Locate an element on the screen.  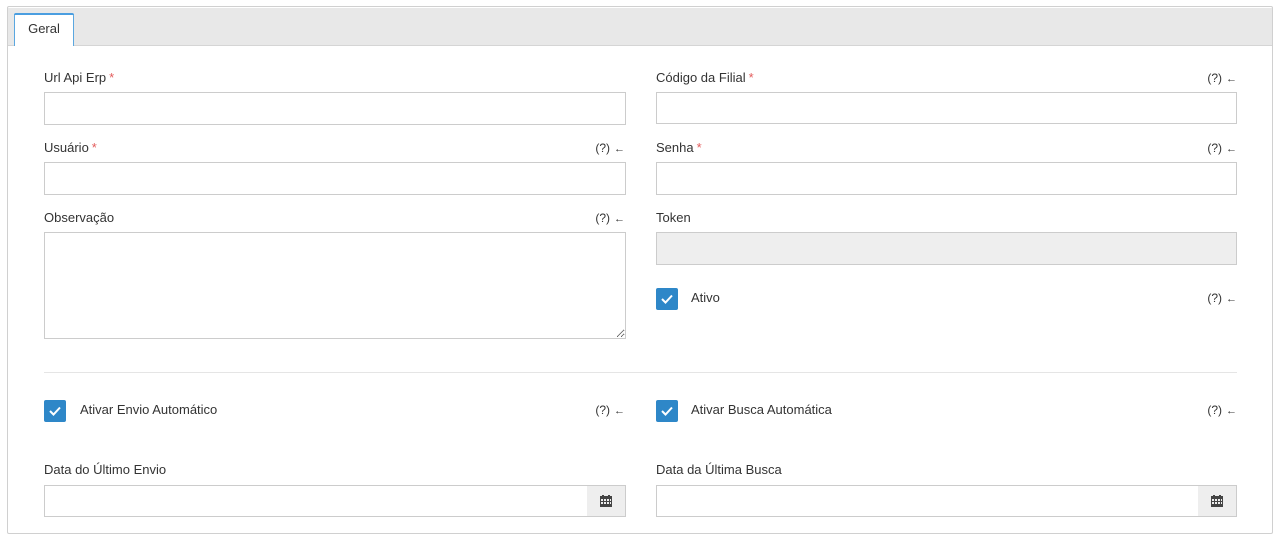
ativar-envio-help: (?) ← is located at coordinates (610, 410).